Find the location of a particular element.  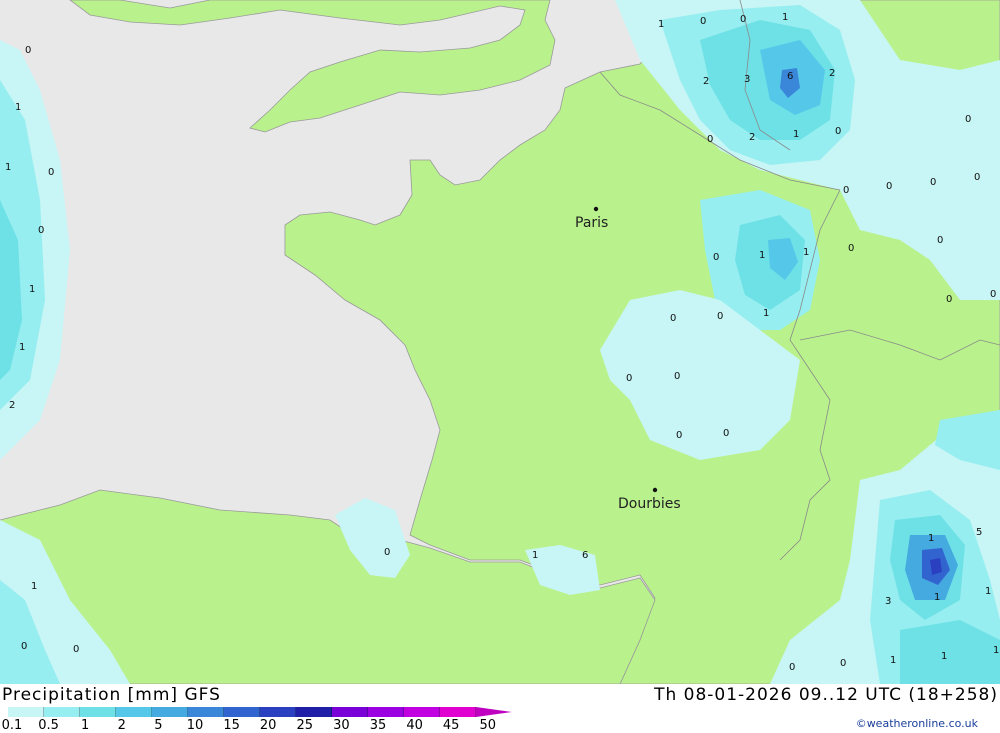

scale-tick-label: 2 is located at coordinates (121, 725).